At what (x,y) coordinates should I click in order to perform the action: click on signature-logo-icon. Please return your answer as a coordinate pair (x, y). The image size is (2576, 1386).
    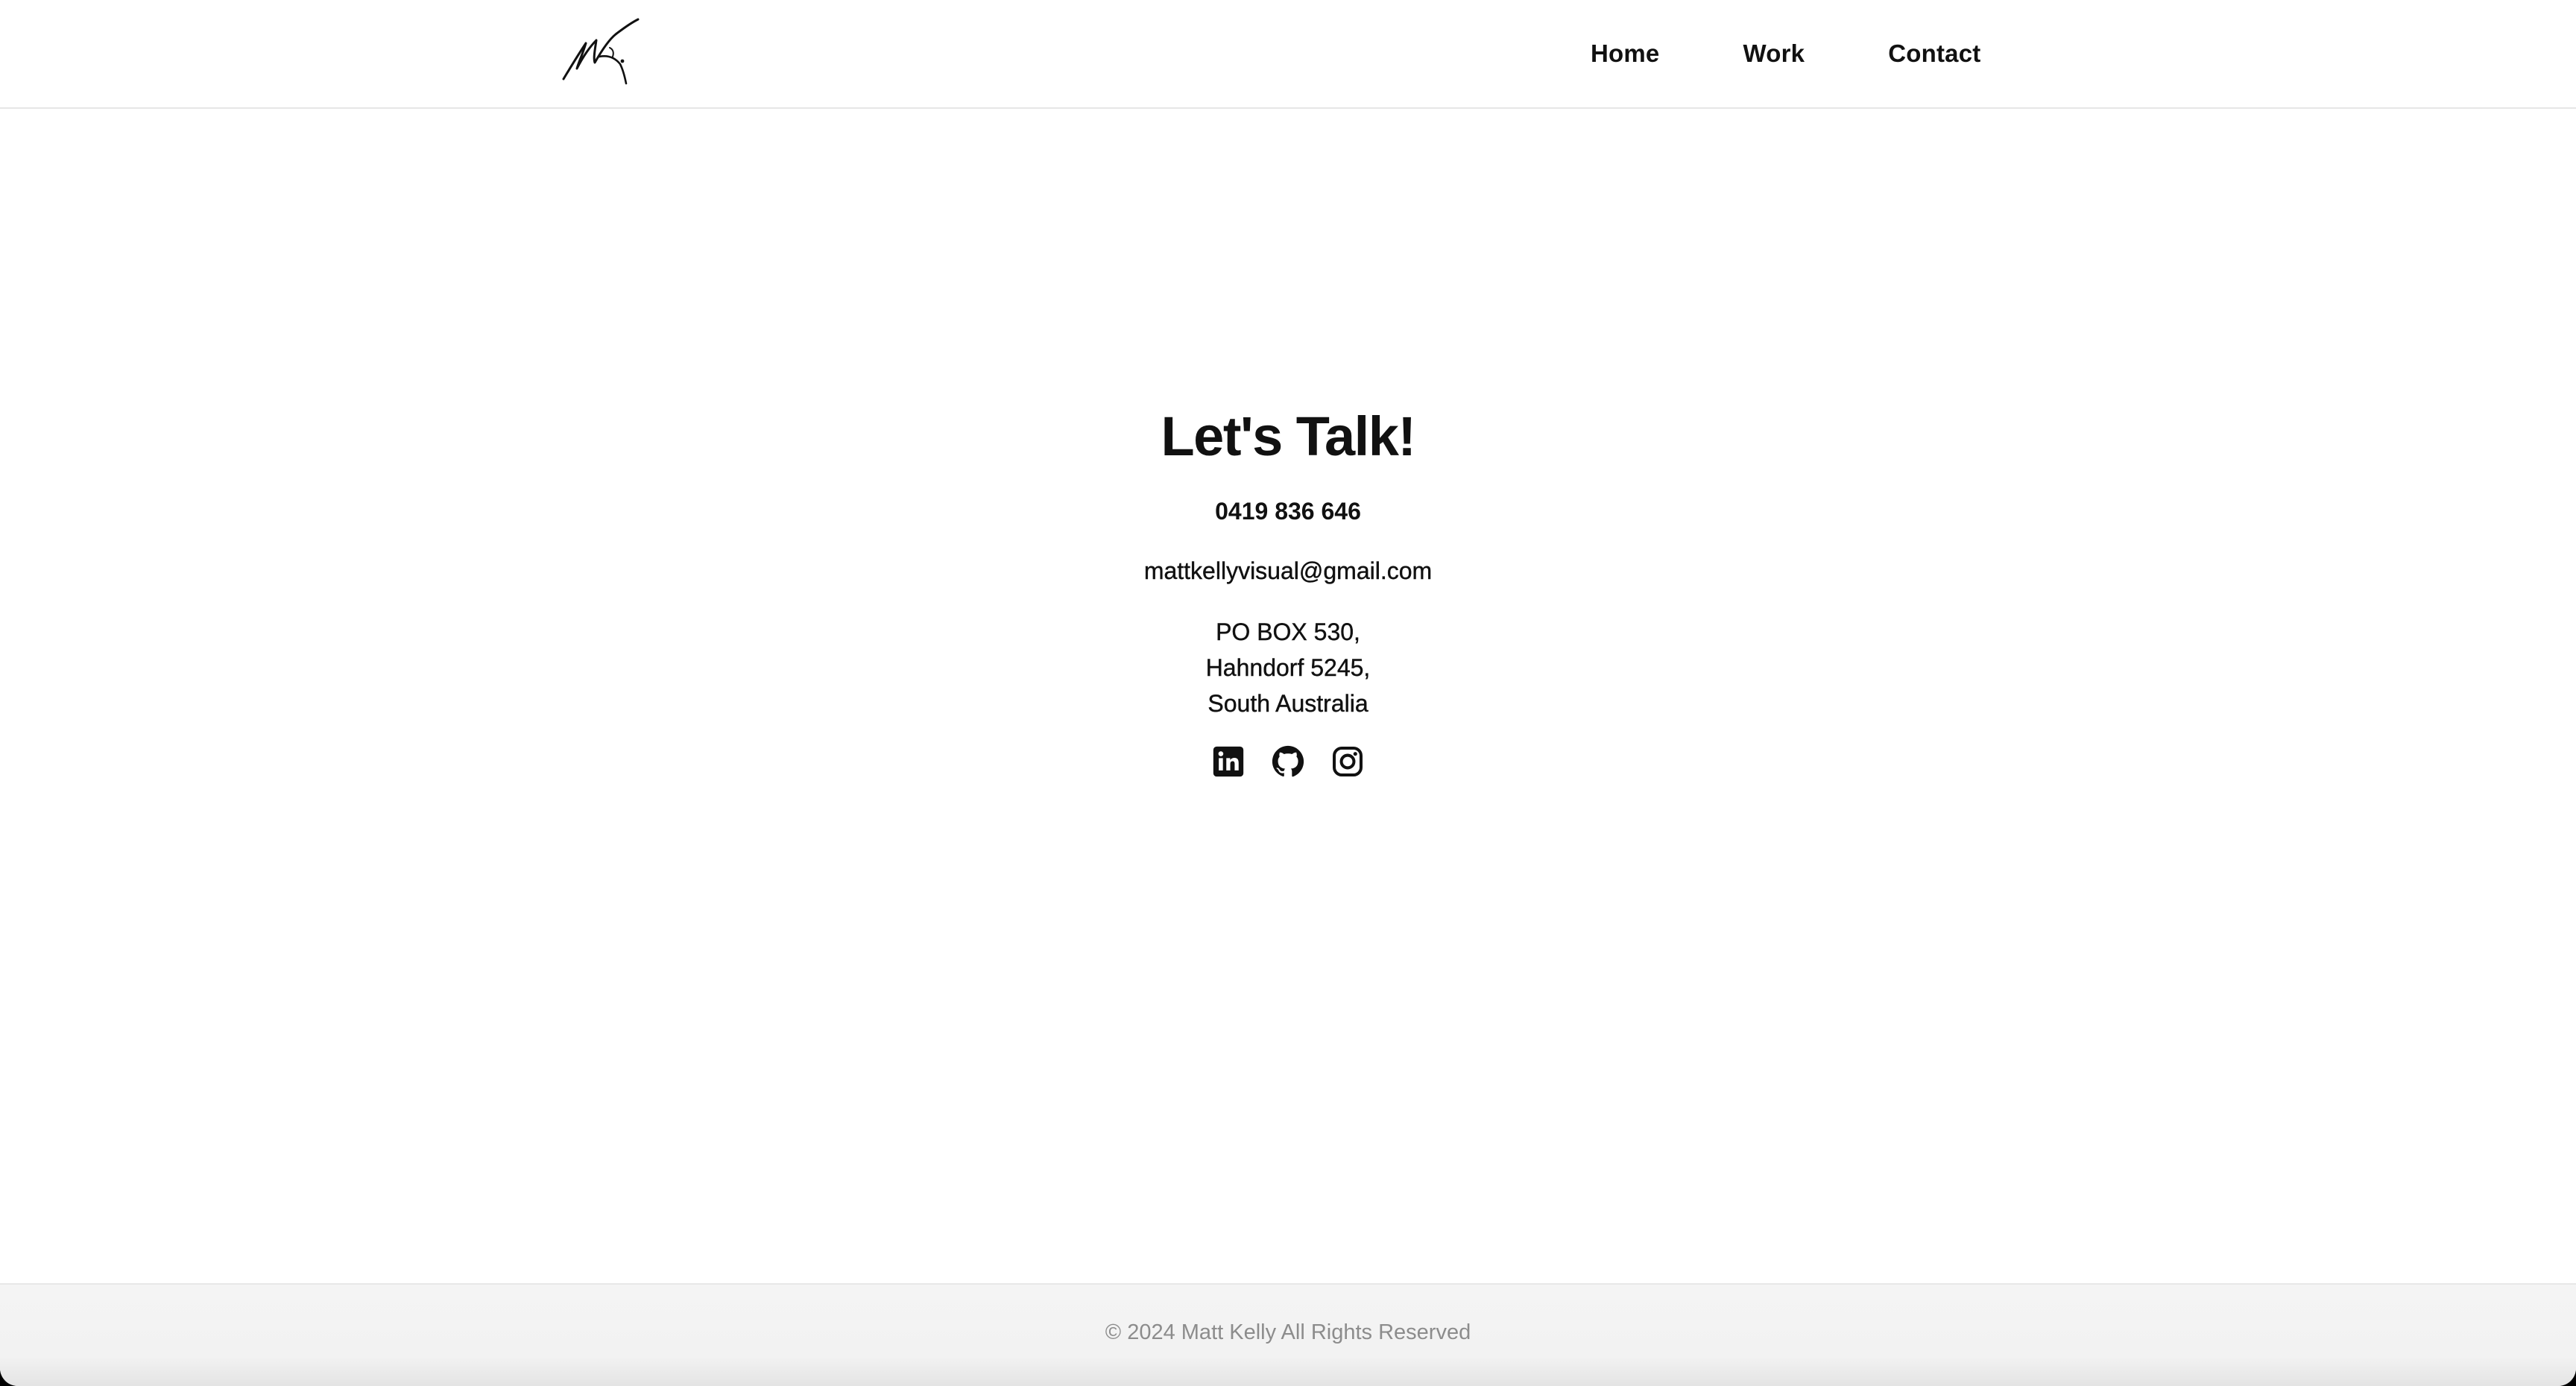
    Looking at the image, I should click on (601, 52).